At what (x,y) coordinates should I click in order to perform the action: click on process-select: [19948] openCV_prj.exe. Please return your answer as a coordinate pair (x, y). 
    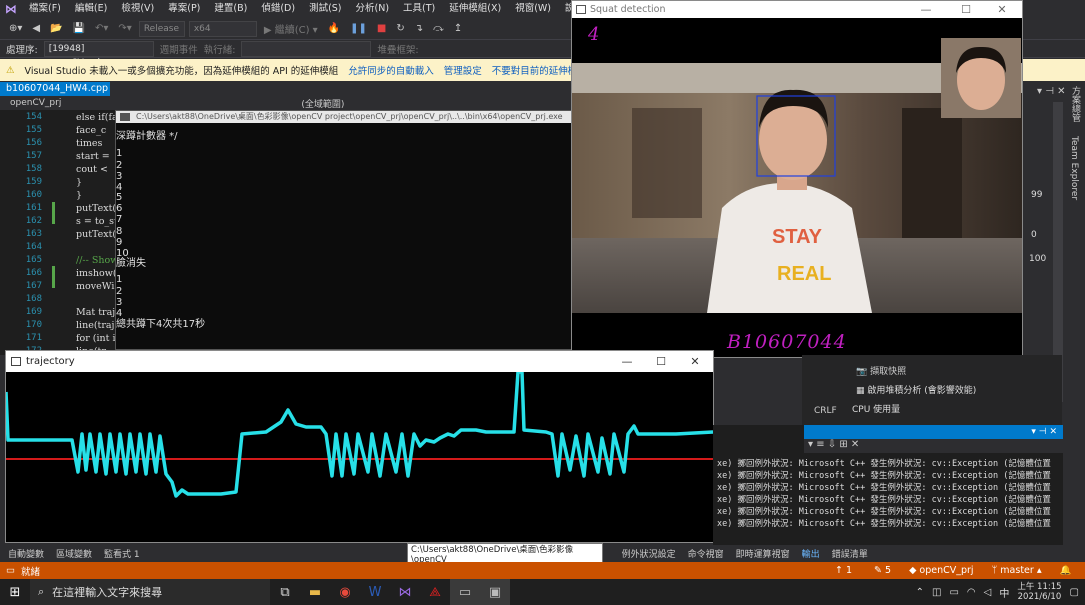
    Looking at the image, I should click on (98, 54).